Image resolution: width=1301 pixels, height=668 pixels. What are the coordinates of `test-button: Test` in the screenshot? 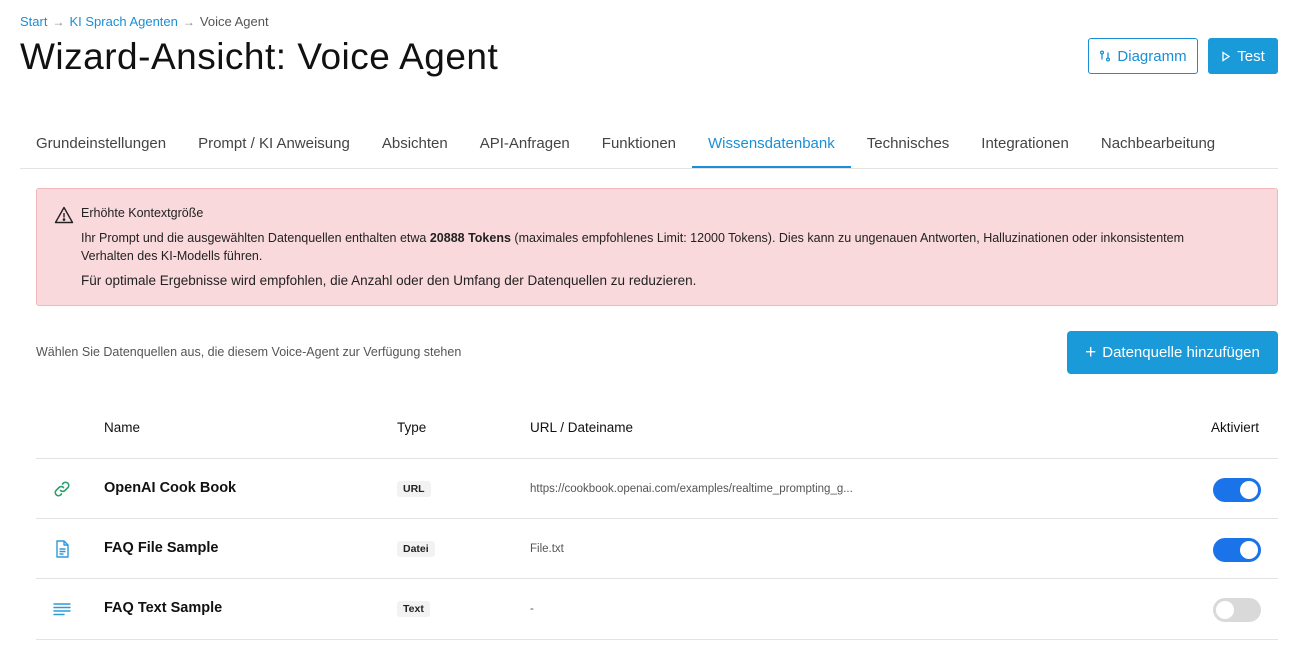 It's located at (1243, 56).